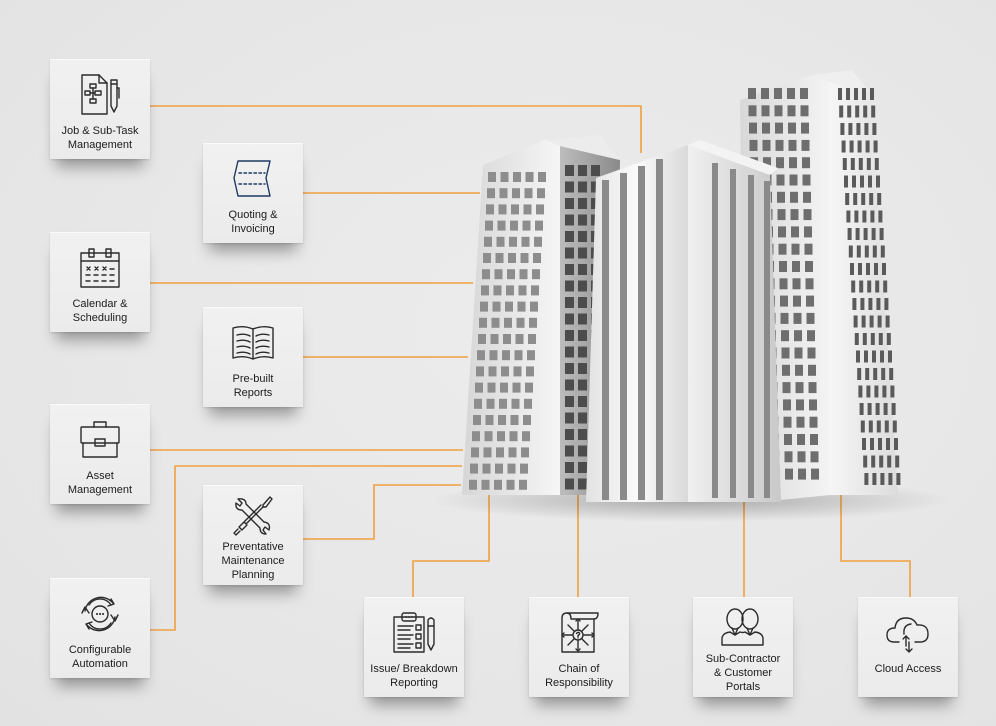  Describe the element at coordinates (253, 357) in the screenshot. I see `feature-card-prebuilt-reports: Pre-built Reports` at that location.